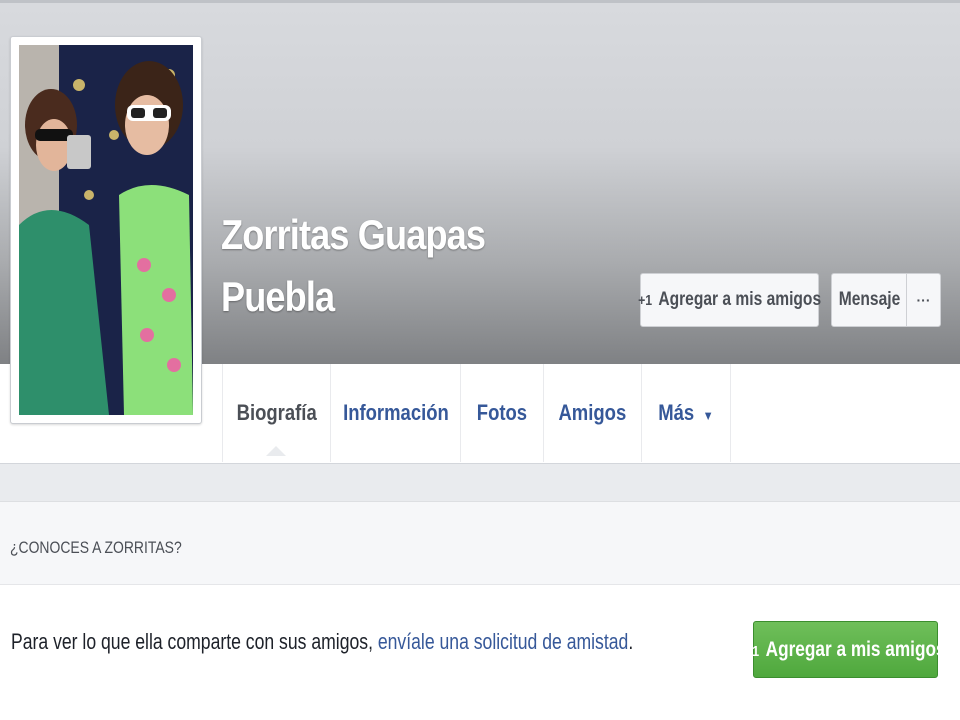 The height and width of the screenshot is (720, 960). What do you see at coordinates (740, 299) in the screenshot?
I see `add-friend-label: Agregar a mis amigos` at bounding box center [740, 299].